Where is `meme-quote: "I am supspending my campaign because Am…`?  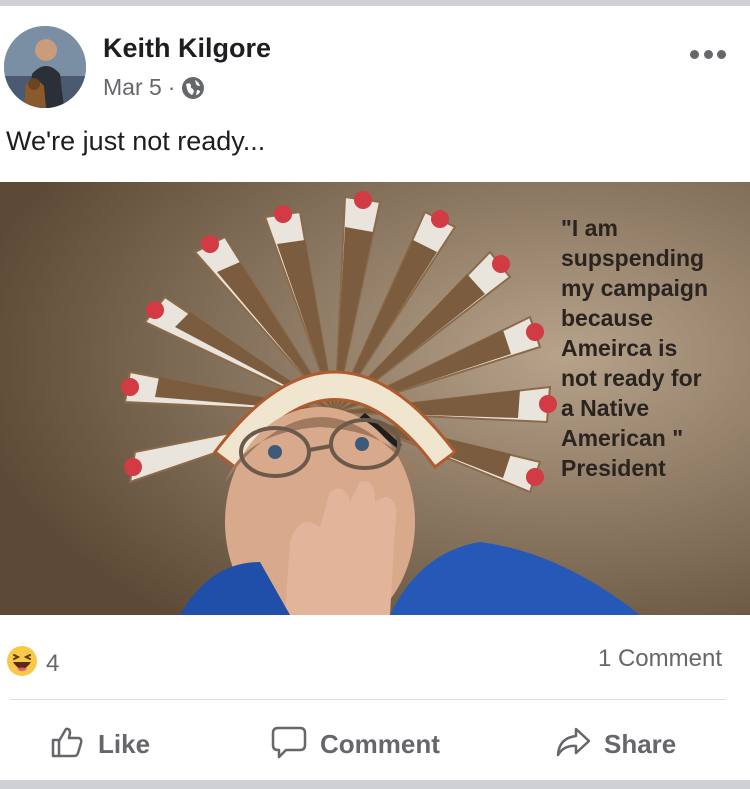 meme-quote: "I am supspending my campaign because Am… is located at coordinates (634, 348).